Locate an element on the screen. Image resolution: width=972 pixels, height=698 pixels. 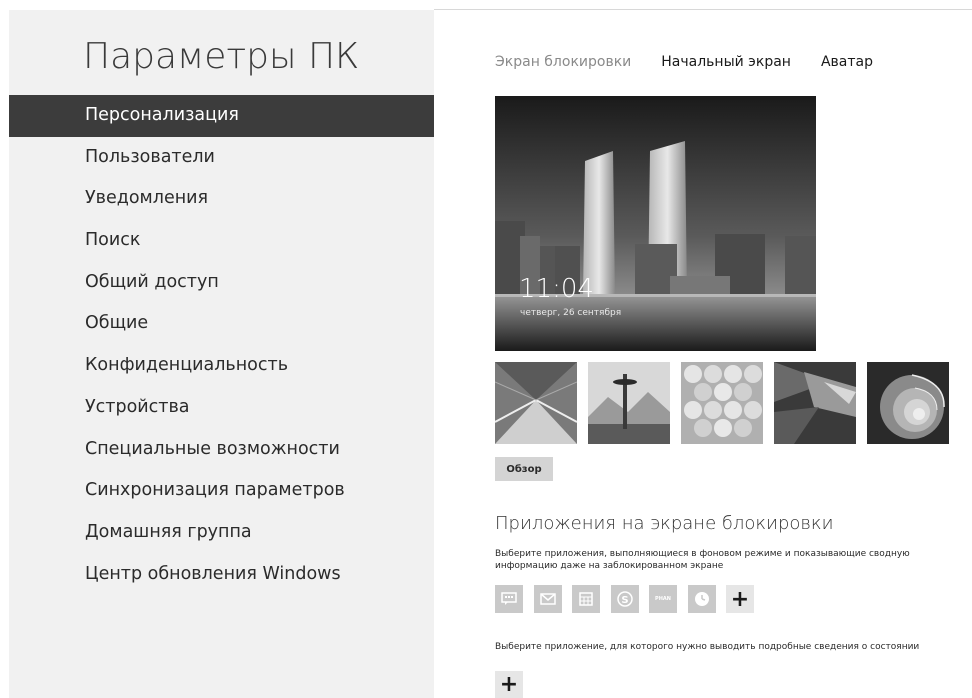
nautilus-shell-image is located at coordinates (908, 403).